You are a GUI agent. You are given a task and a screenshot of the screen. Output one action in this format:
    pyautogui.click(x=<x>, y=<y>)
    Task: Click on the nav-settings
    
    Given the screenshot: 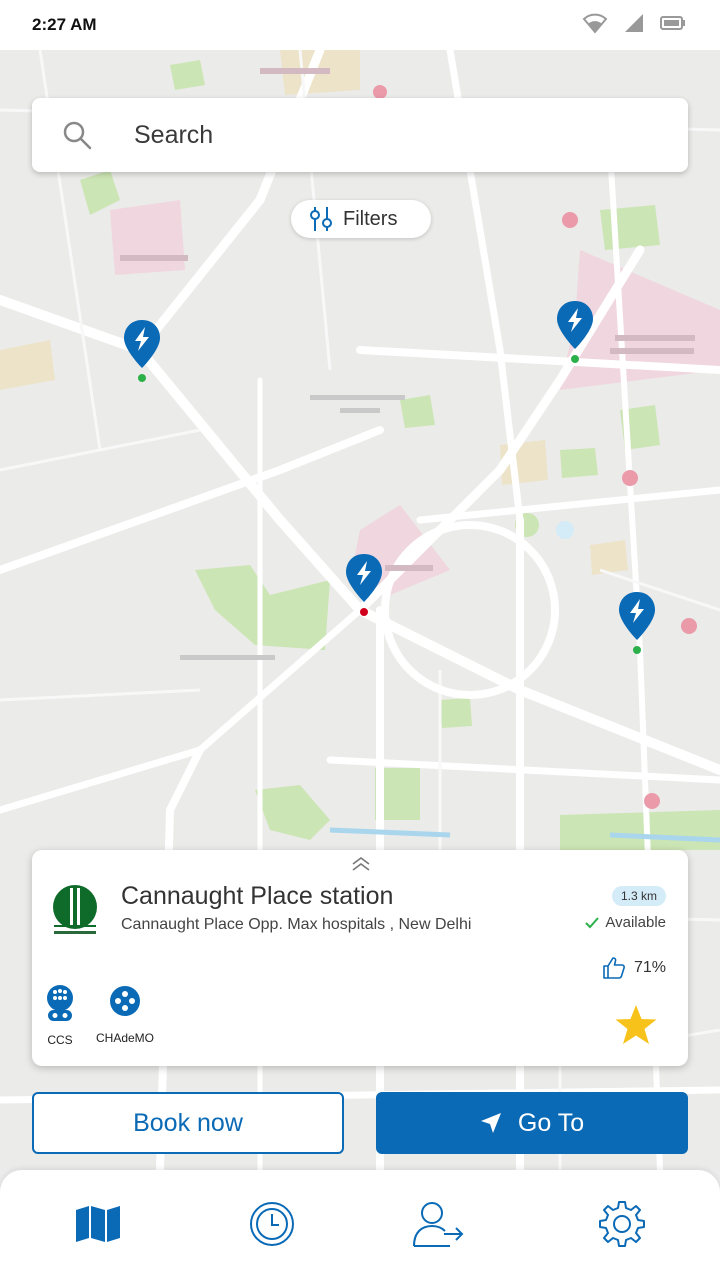 What is the action you would take?
    pyautogui.click(x=622, y=1224)
    